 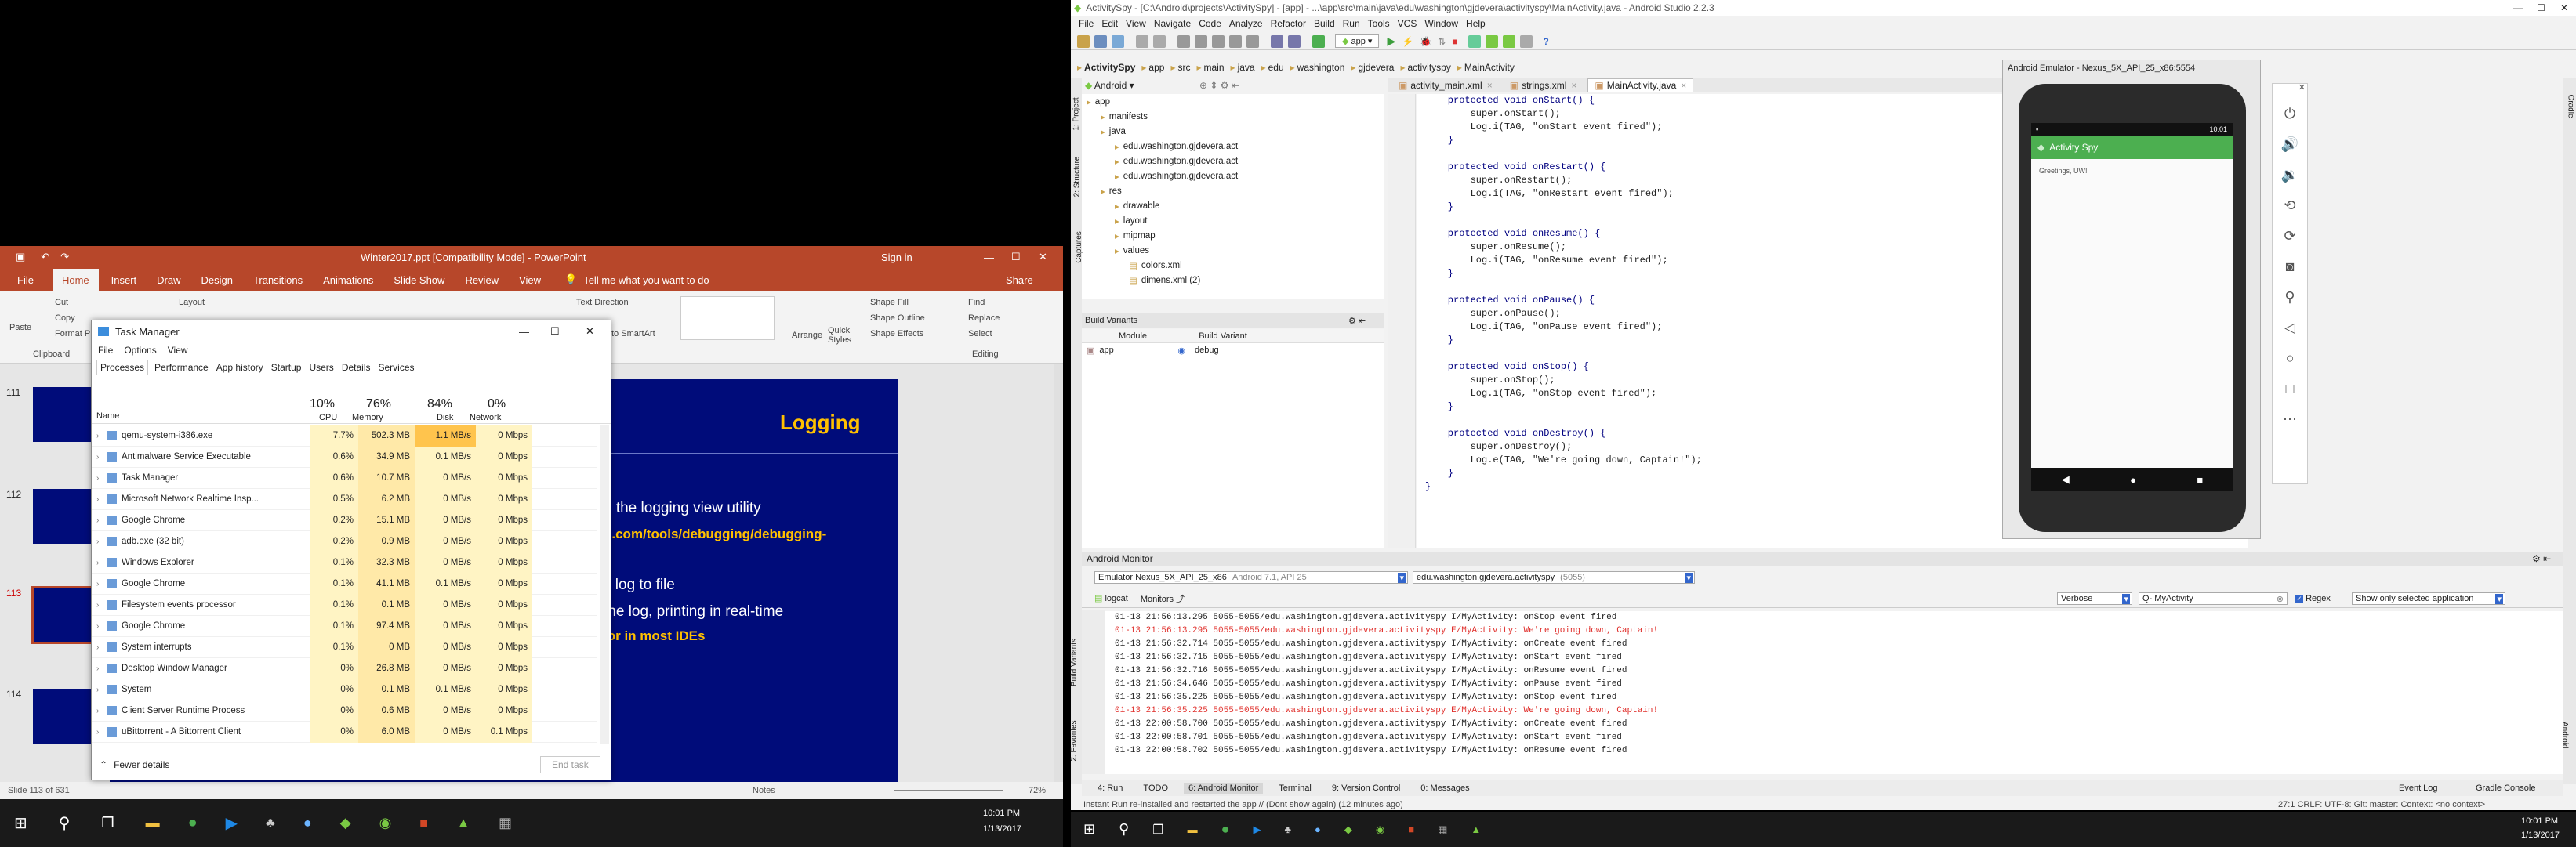 I want to click on maximize-button: ☐, so click(x=1016, y=257).